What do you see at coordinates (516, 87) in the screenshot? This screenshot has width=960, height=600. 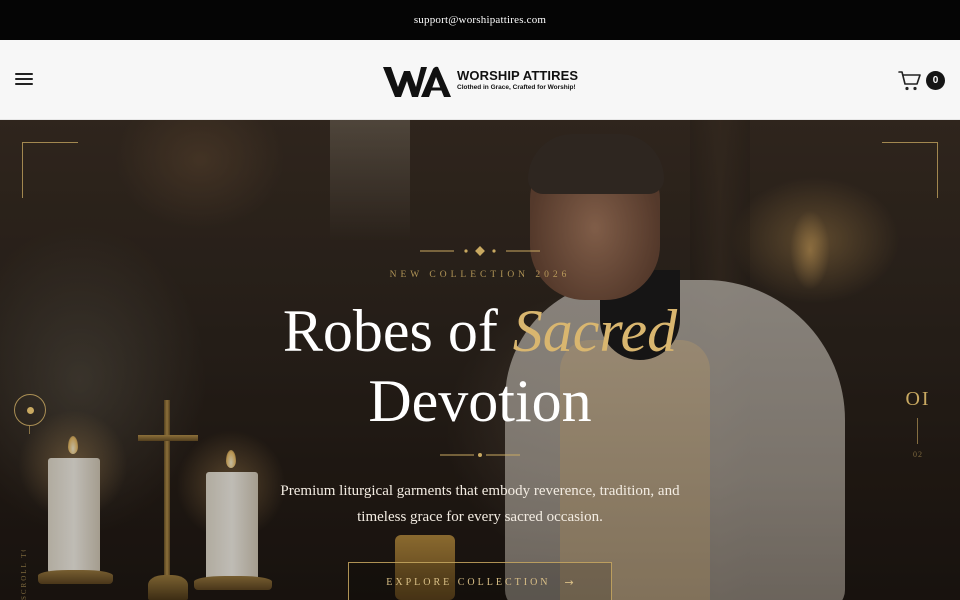 I see `logo-tagline: Clothed in Grace, Crafted for Worship!` at bounding box center [516, 87].